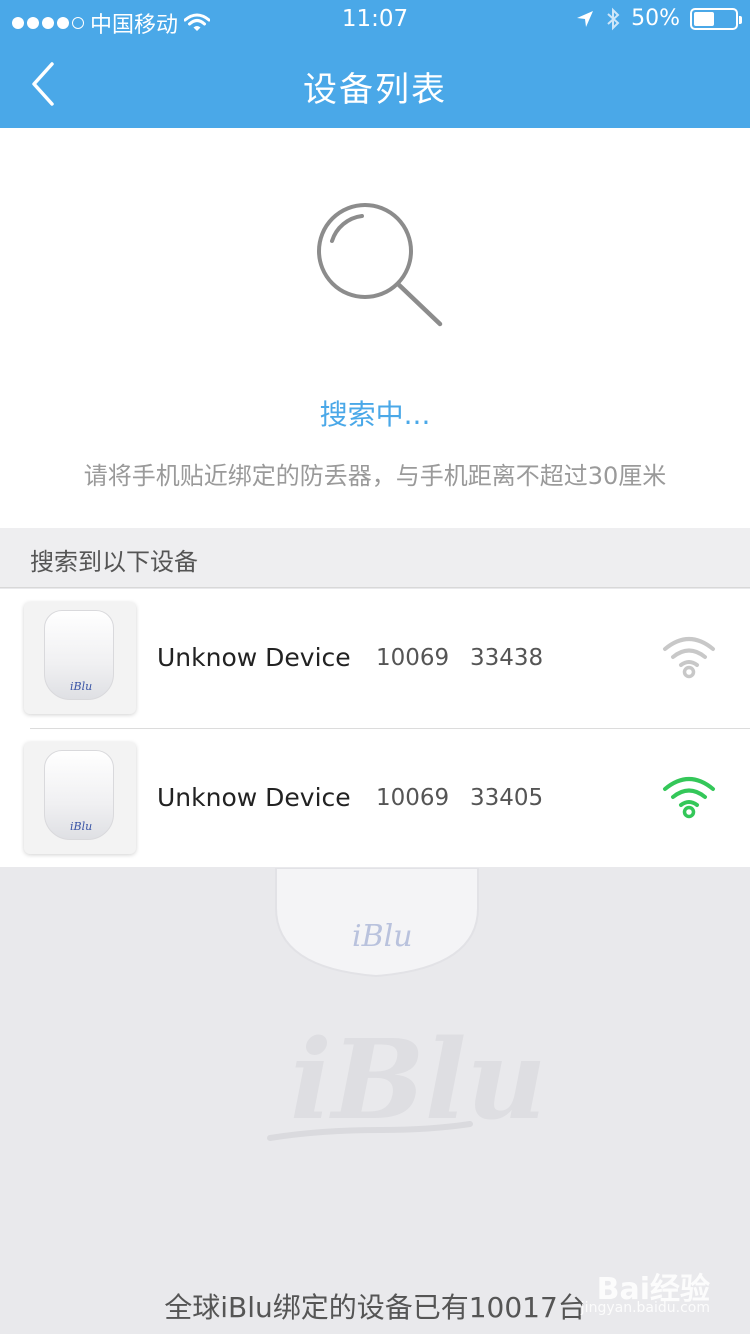 The width and height of the screenshot is (750, 1334). I want to click on device-row: iBlu Unknow Device 10069 33438, so click(375, 658).